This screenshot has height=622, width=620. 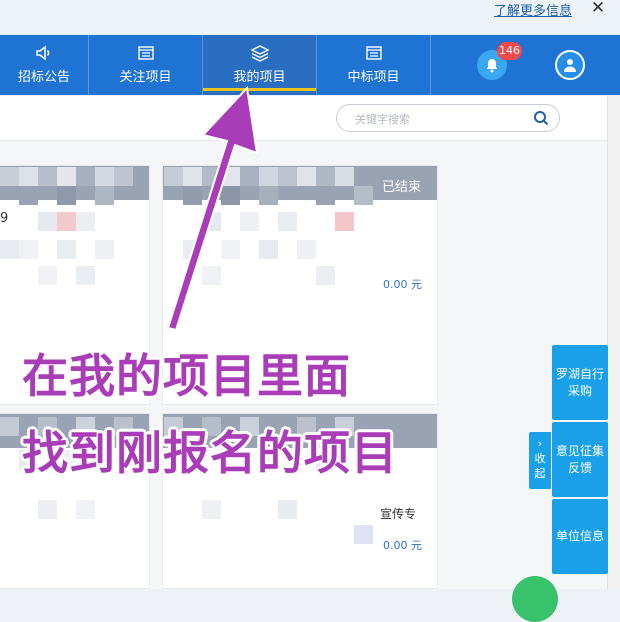 I want to click on fold-label: 收起, so click(x=540, y=466).